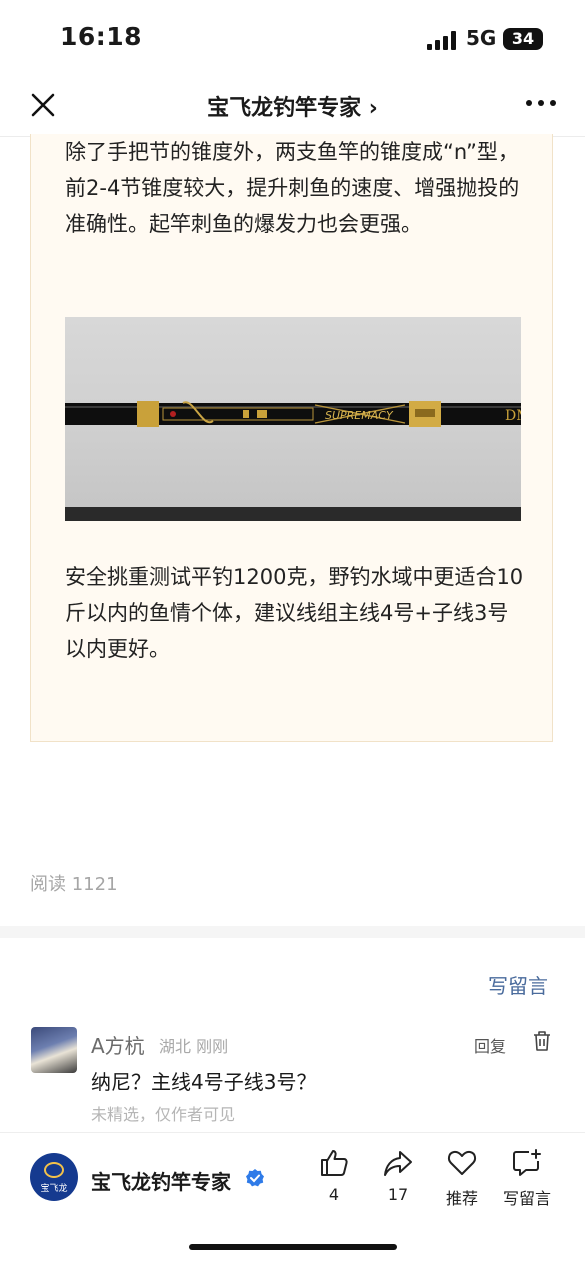  What do you see at coordinates (513, 416) in the screenshot?
I see `rod-end-text: DM` at bounding box center [513, 416].